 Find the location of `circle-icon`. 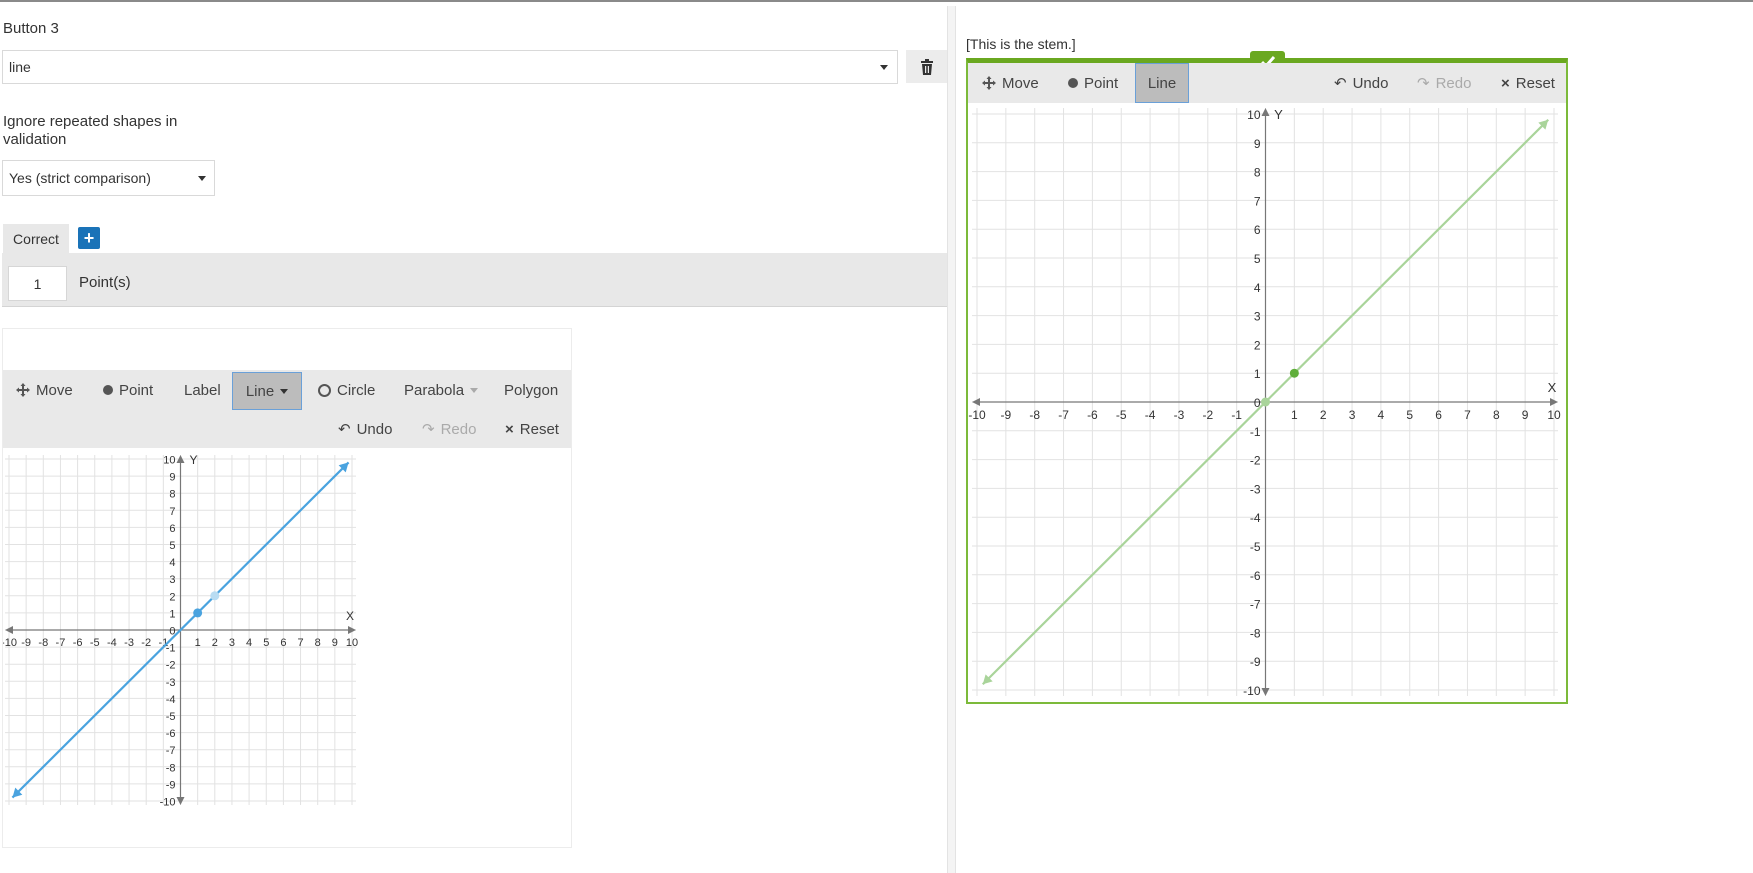

circle-icon is located at coordinates (324, 390).